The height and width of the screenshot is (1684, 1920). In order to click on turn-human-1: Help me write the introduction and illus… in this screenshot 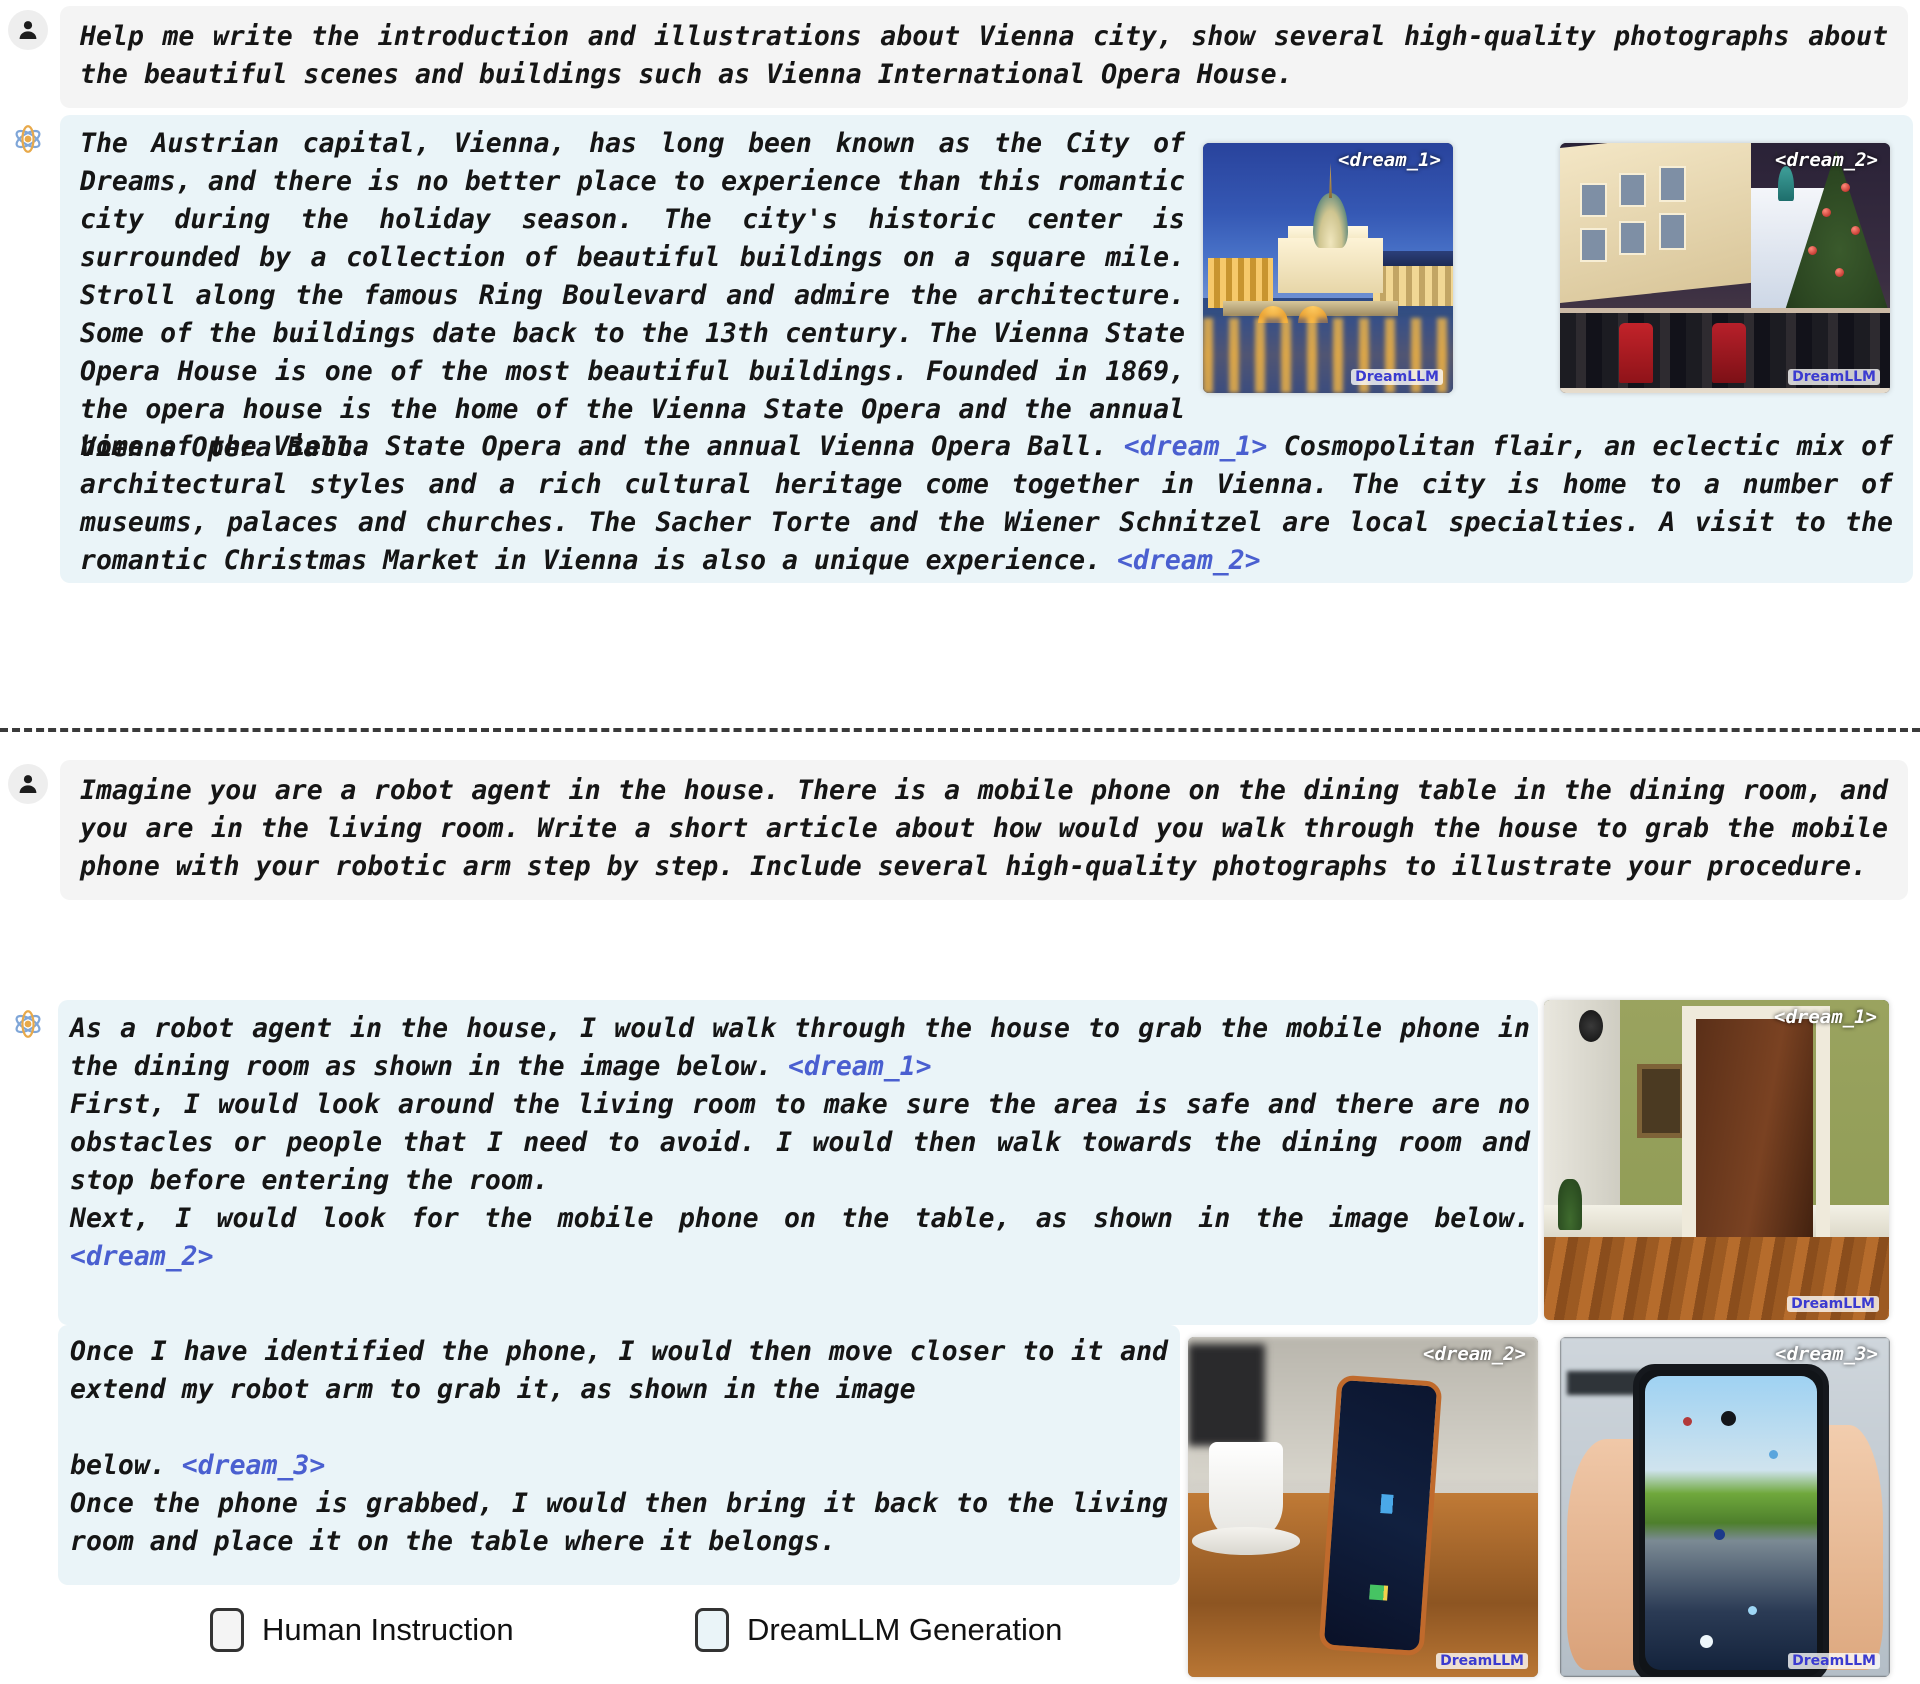, I will do `click(960, 57)`.